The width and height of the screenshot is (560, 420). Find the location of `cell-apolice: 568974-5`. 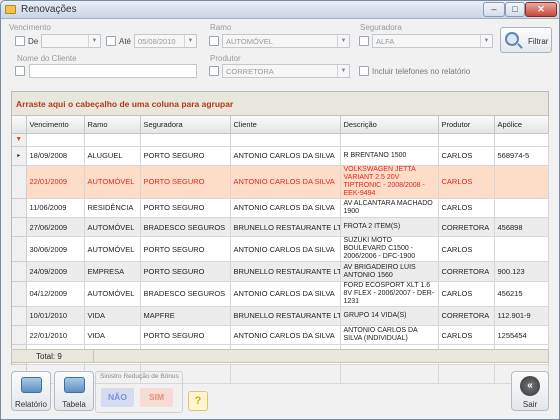

cell-apolice: 568974-5 is located at coordinates (521, 156).